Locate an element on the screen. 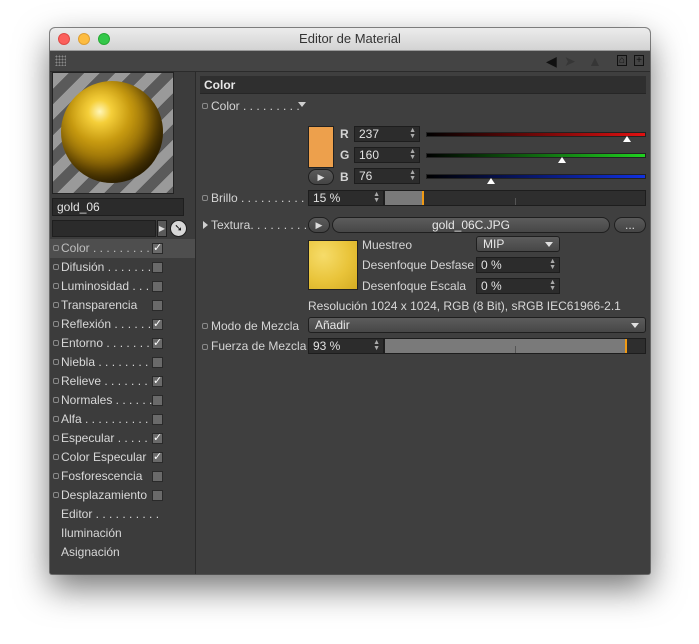 The height and width of the screenshot is (644, 699). blend-mode-dropdown: Añadir is located at coordinates (477, 325).